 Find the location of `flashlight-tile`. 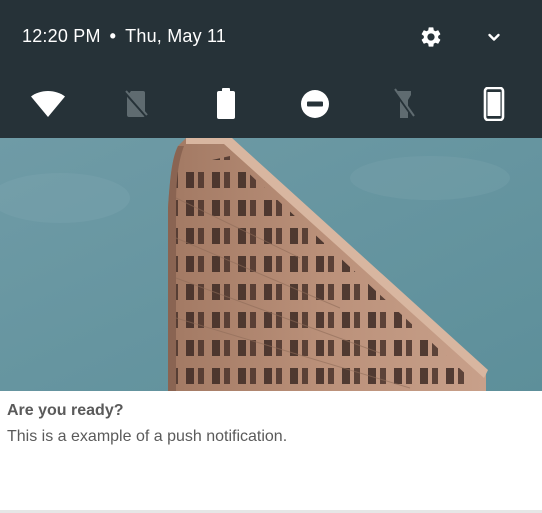

flashlight-tile is located at coordinates (404, 104).